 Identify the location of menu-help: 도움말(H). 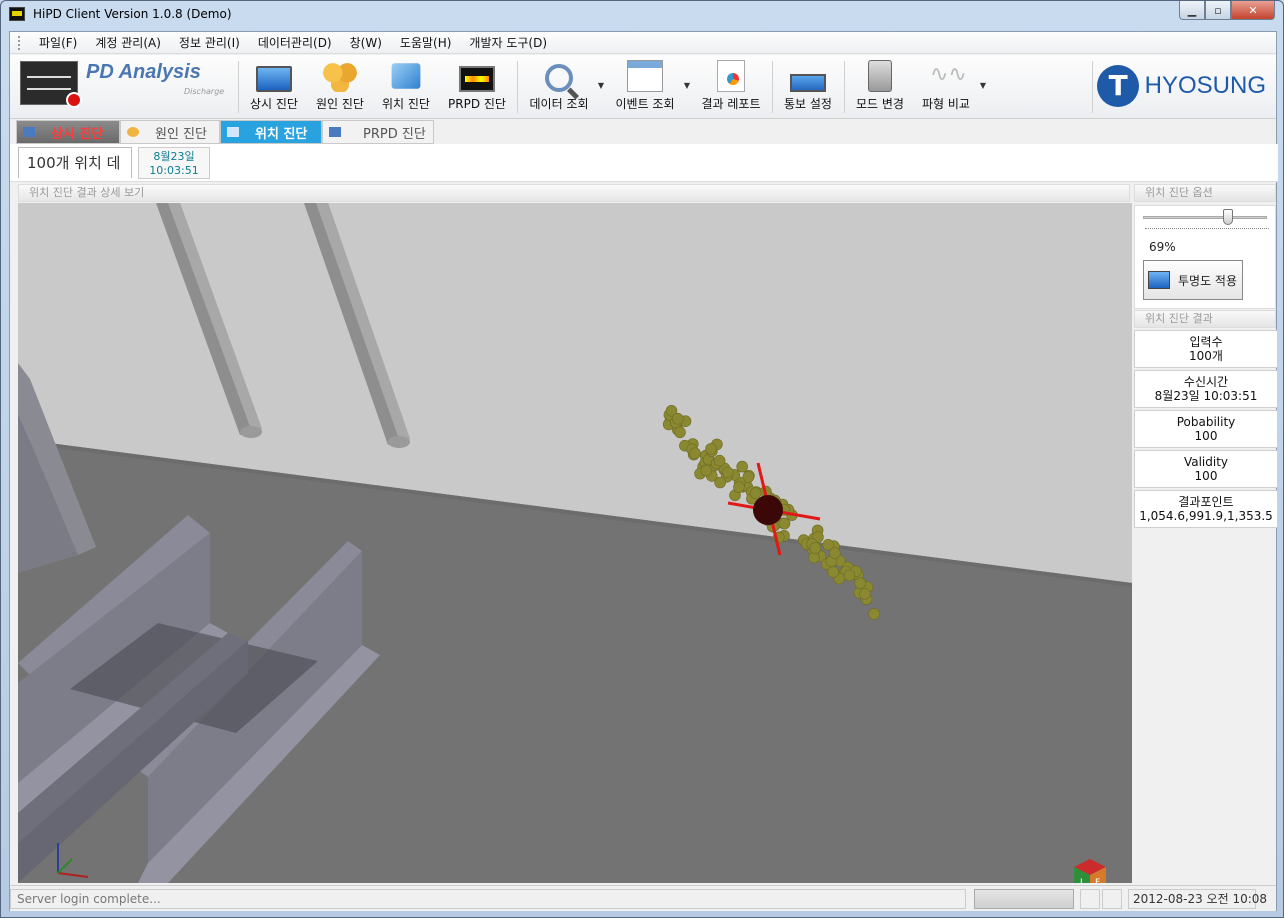
(426, 42).